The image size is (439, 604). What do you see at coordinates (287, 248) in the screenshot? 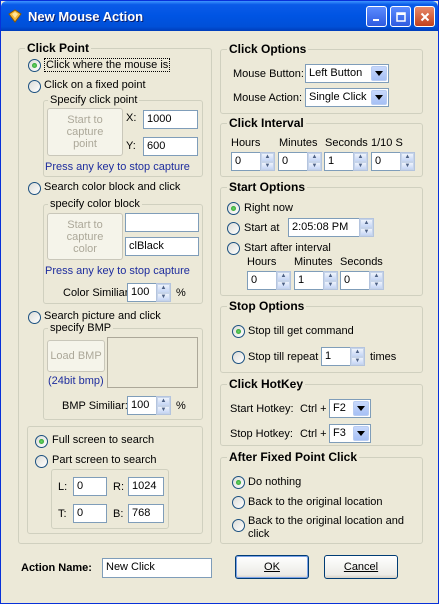
I see `label-after-interval: Start after interval` at bounding box center [287, 248].